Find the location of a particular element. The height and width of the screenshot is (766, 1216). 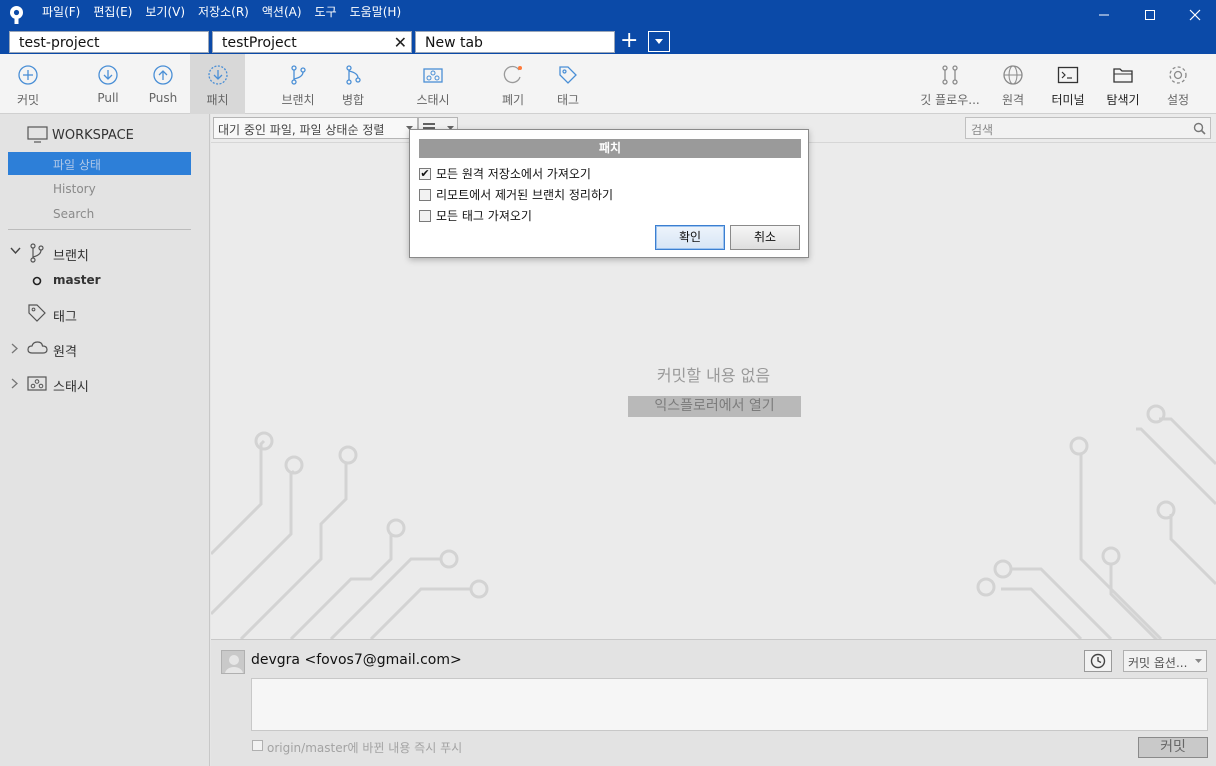

sidebar-section-stashes: 스태시 is located at coordinates (105, 384).